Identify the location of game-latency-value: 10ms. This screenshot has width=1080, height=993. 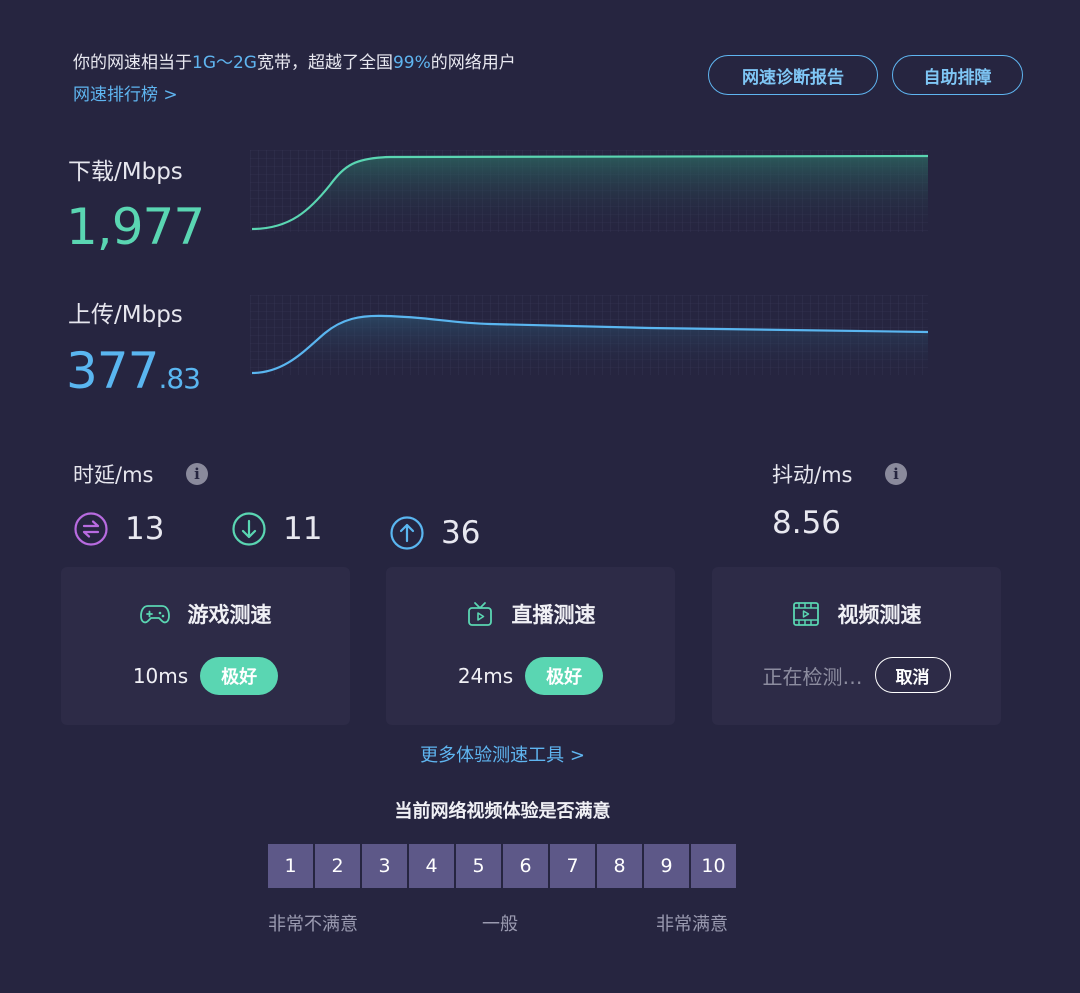
(160, 676).